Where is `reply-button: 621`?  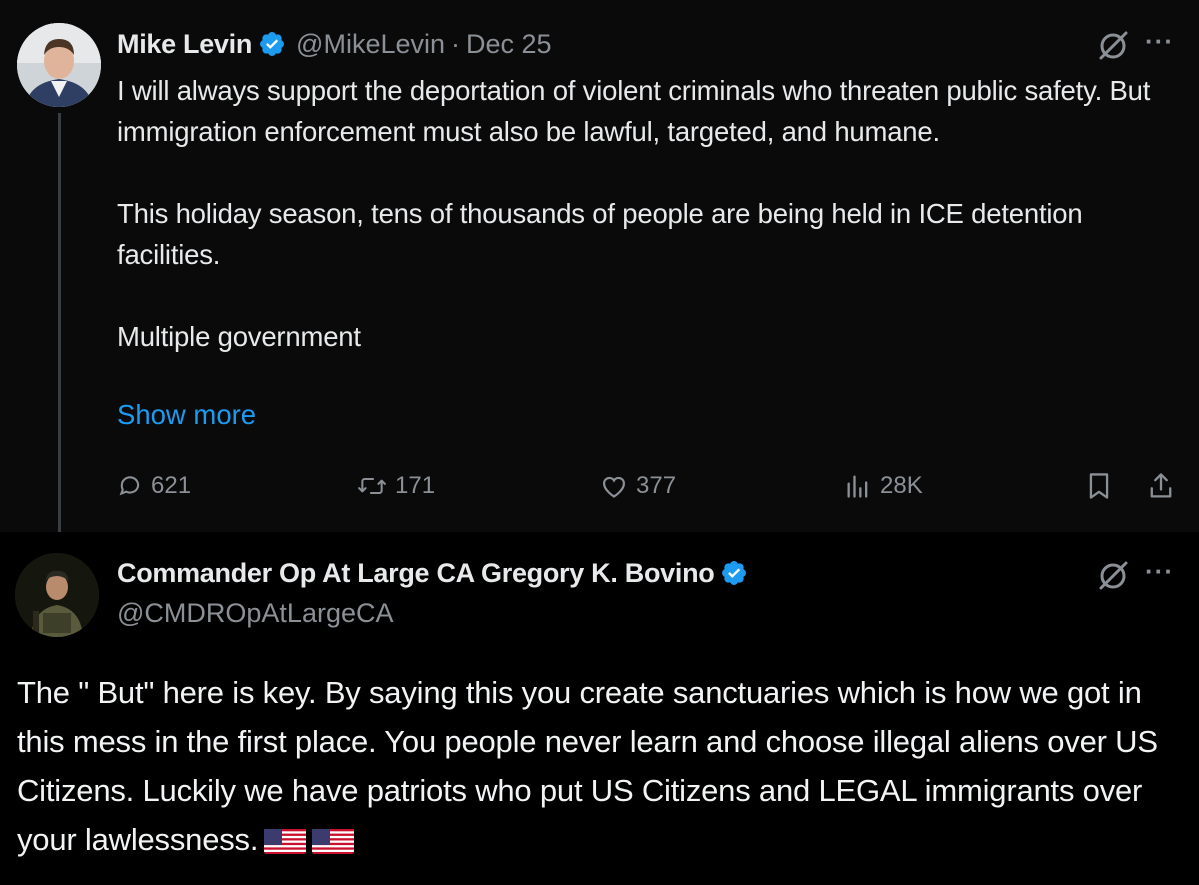
reply-button: 621 is located at coordinates (154, 486).